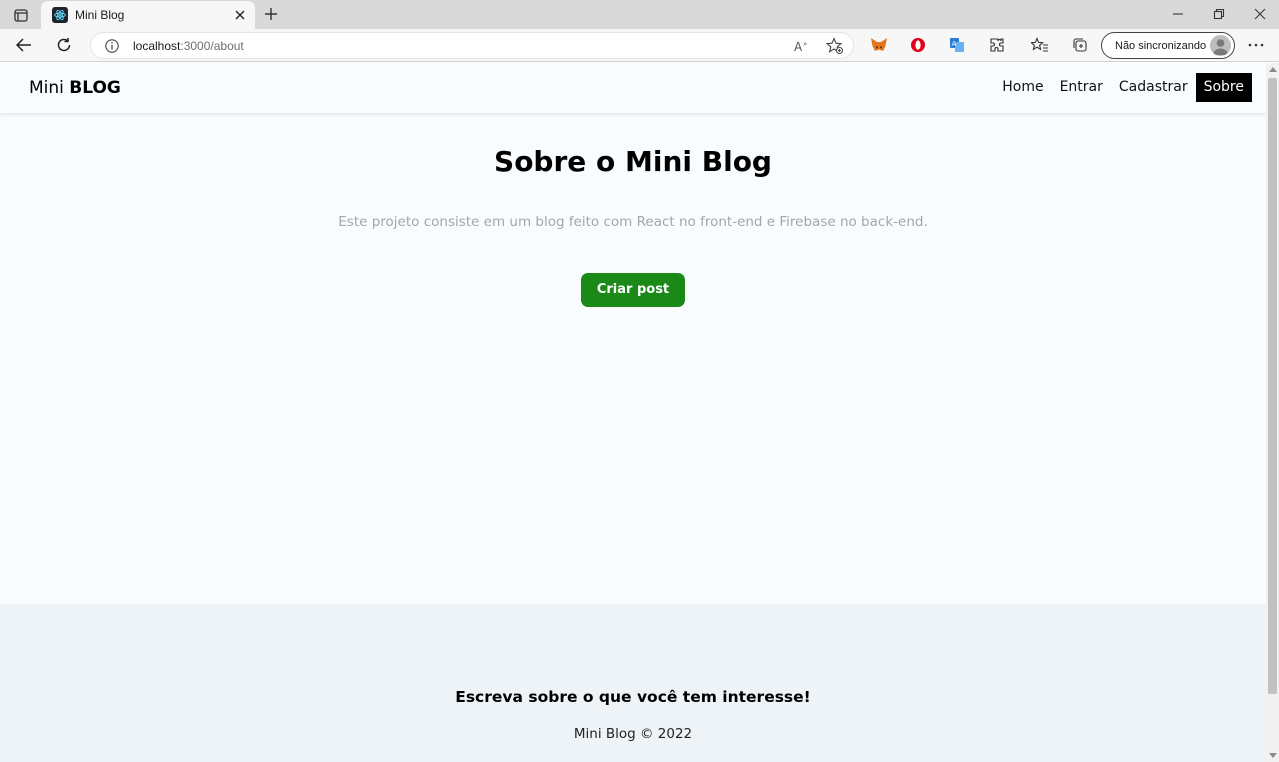  I want to click on restore-icon, so click(1219, 14).